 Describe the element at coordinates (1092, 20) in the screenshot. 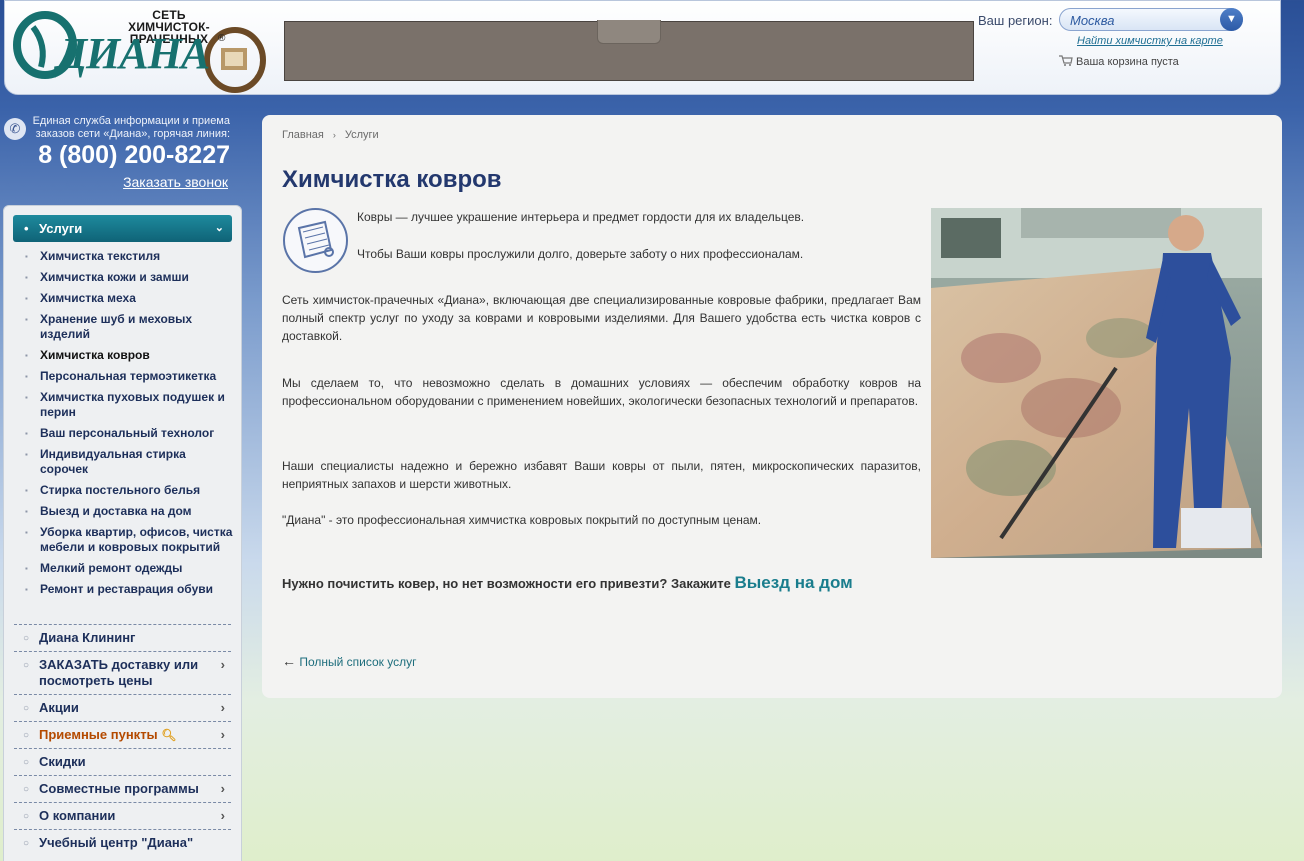

I see `region-value: Москва` at that location.